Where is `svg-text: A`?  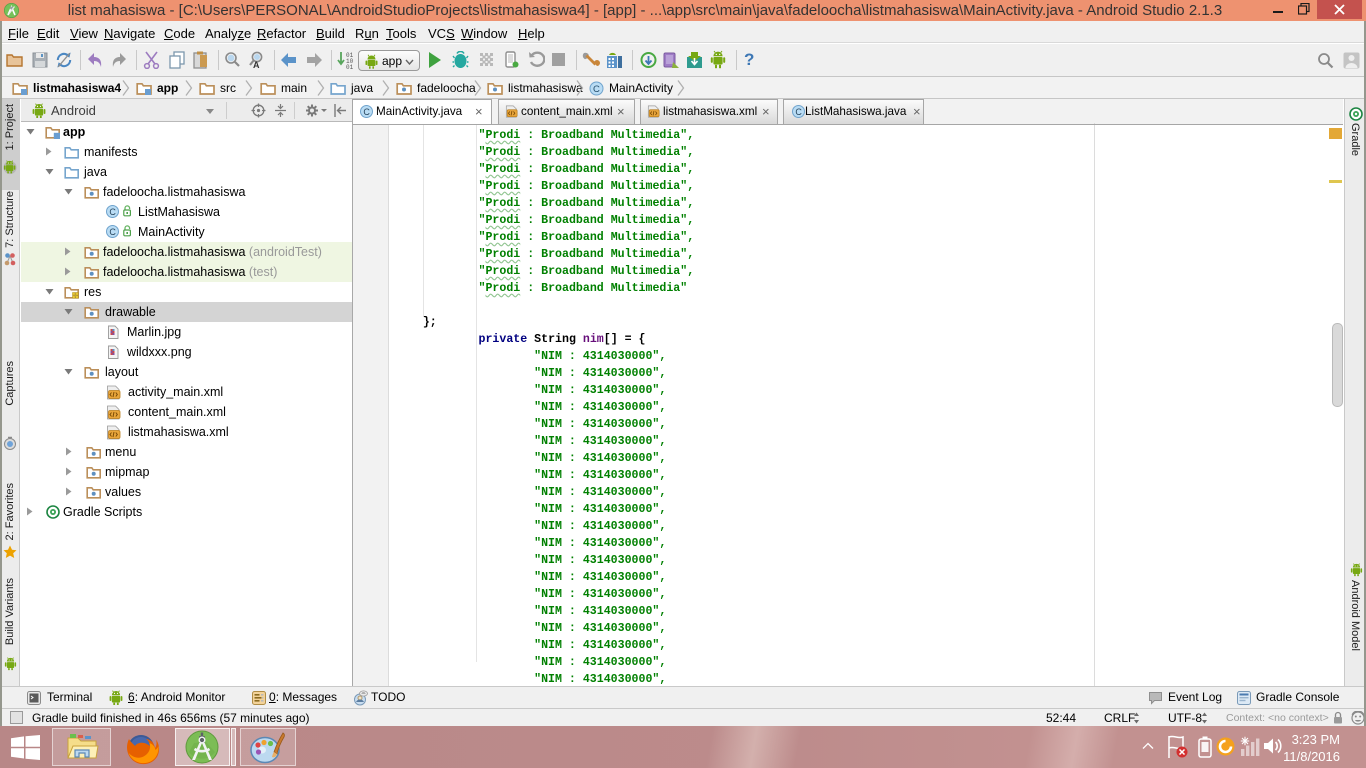 svg-text: A is located at coordinates (256, 64).